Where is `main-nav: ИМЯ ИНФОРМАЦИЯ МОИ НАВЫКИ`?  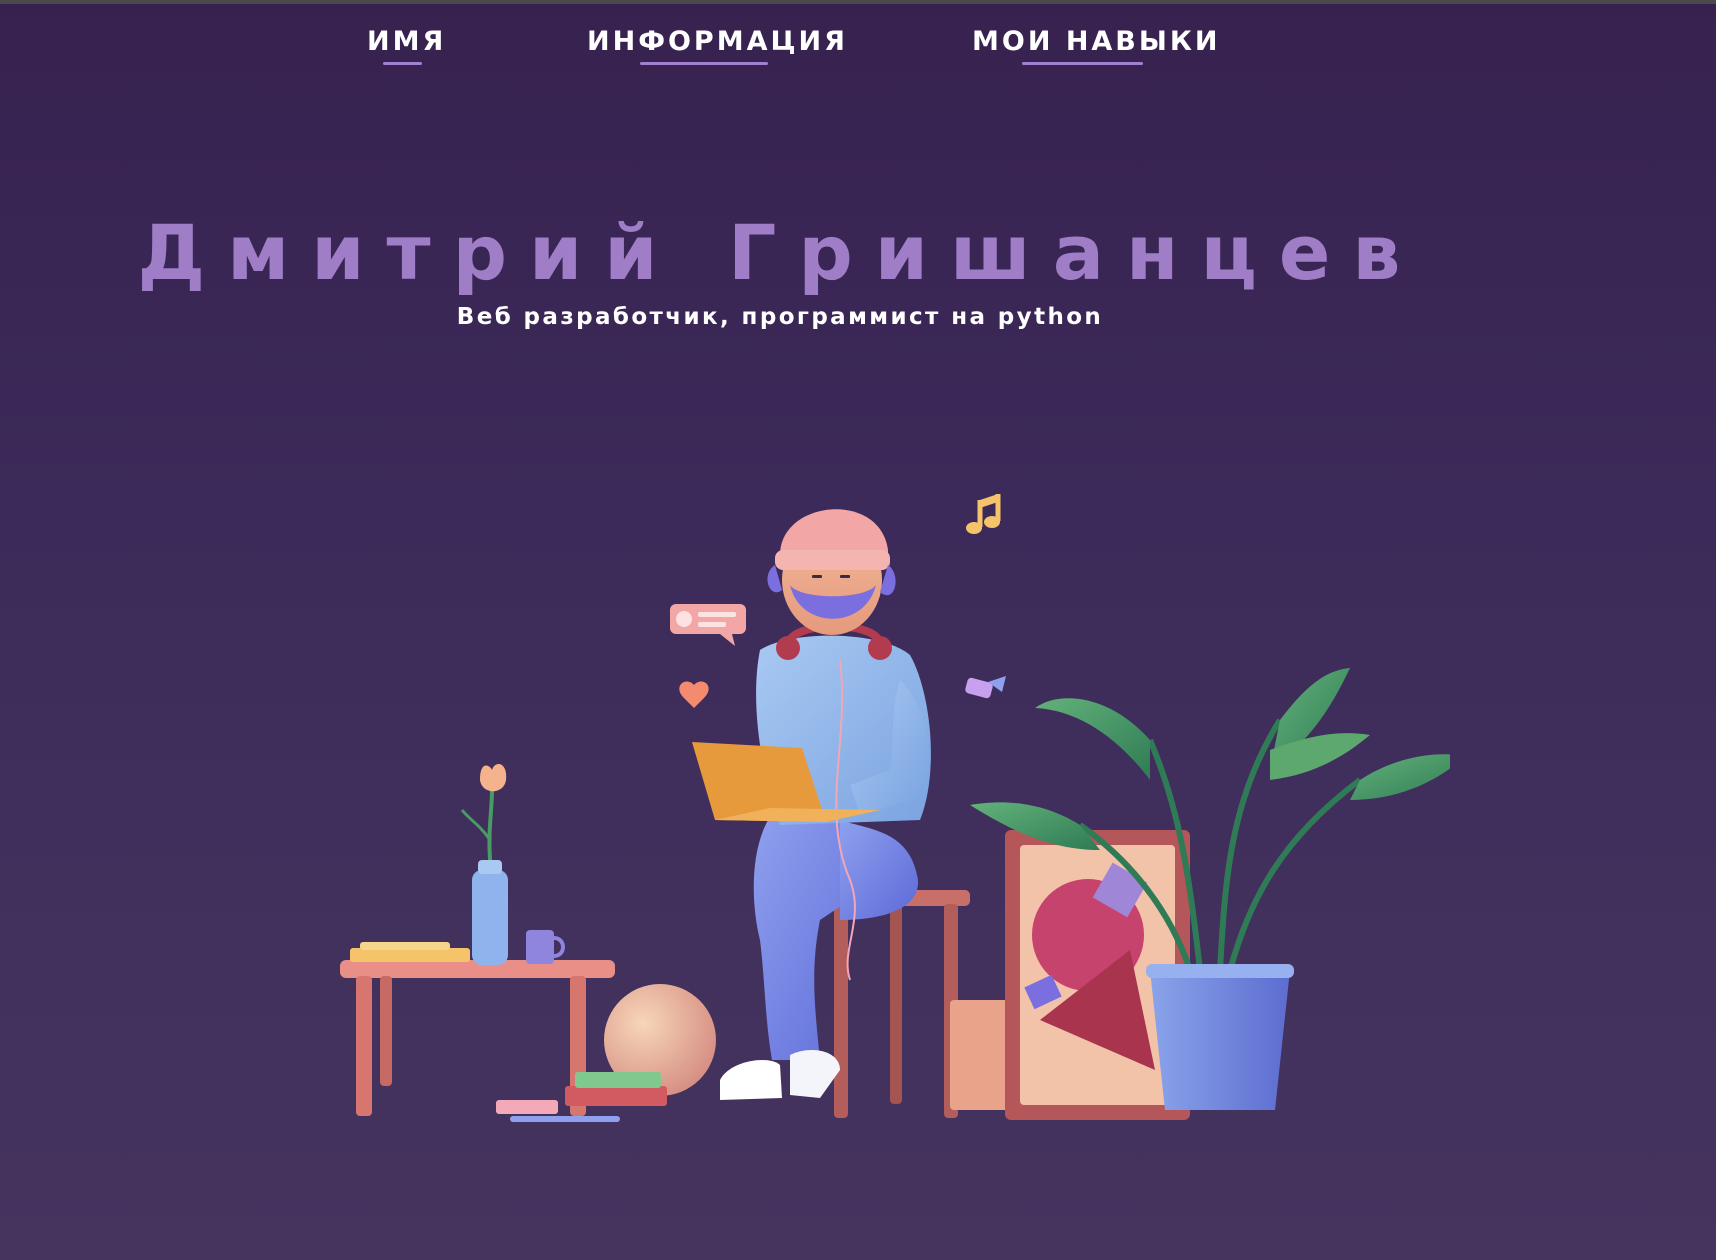 main-nav: ИМЯ ИНФОРМАЦИЯ МОИ НАВЫКИ is located at coordinates (858, 50).